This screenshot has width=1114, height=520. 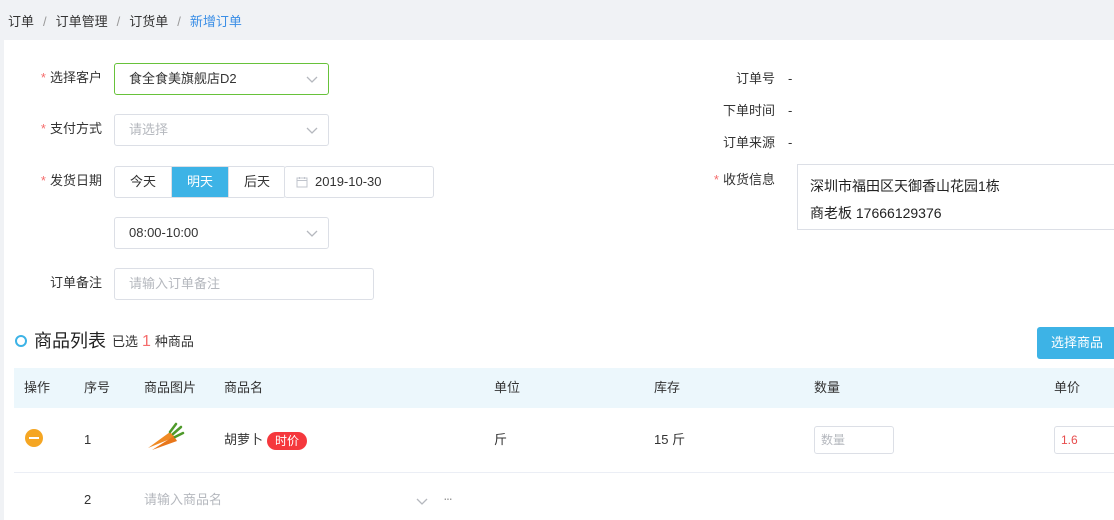 What do you see at coordinates (75, 282) in the screenshot?
I see `remark-label: 订单备注` at bounding box center [75, 282].